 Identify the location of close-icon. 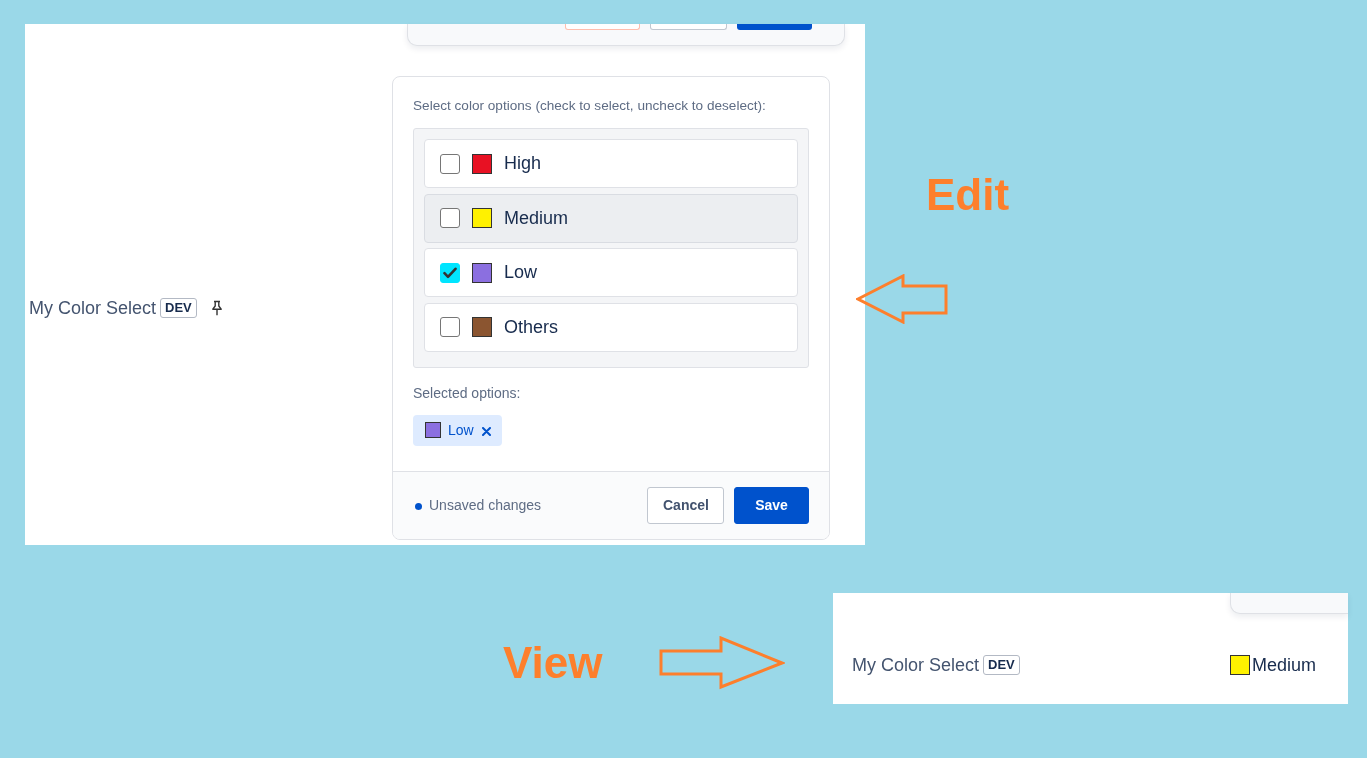
(486, 431).